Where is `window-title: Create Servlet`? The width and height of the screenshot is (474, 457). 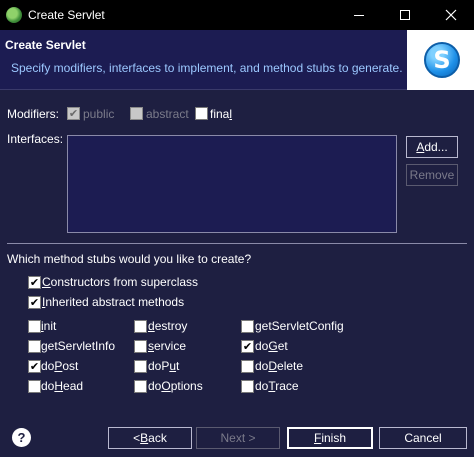 window-title: Create Servlet is located at coordinates (66, 15).